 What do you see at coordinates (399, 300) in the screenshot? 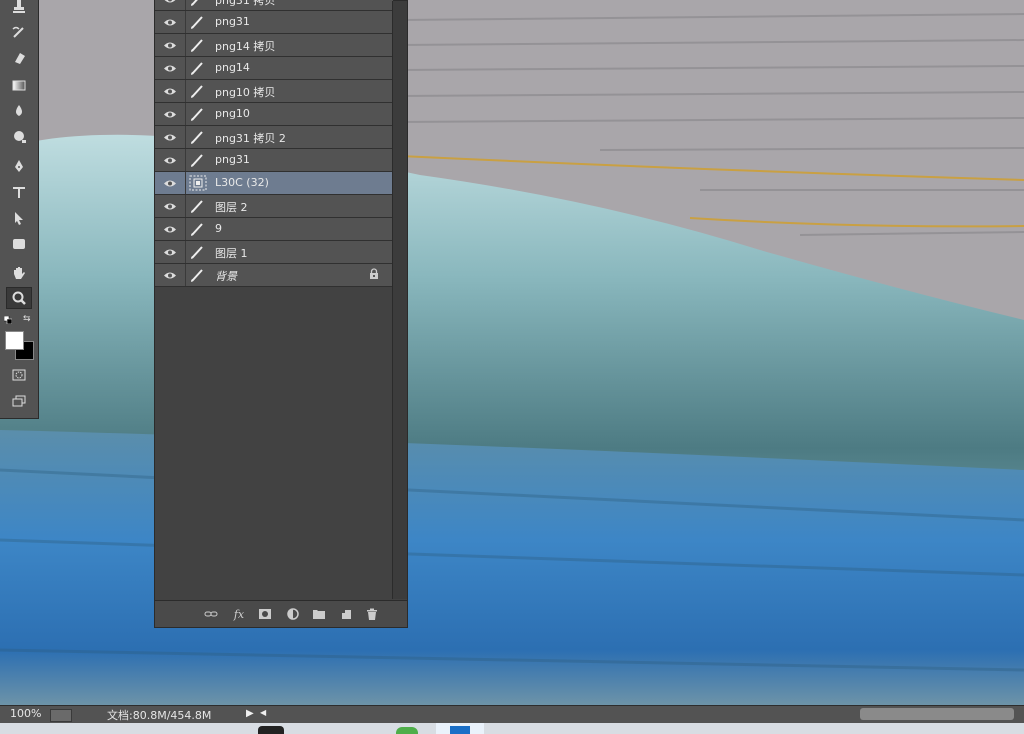
I see `layers-scrollbar` at bounding box center [399, 300].